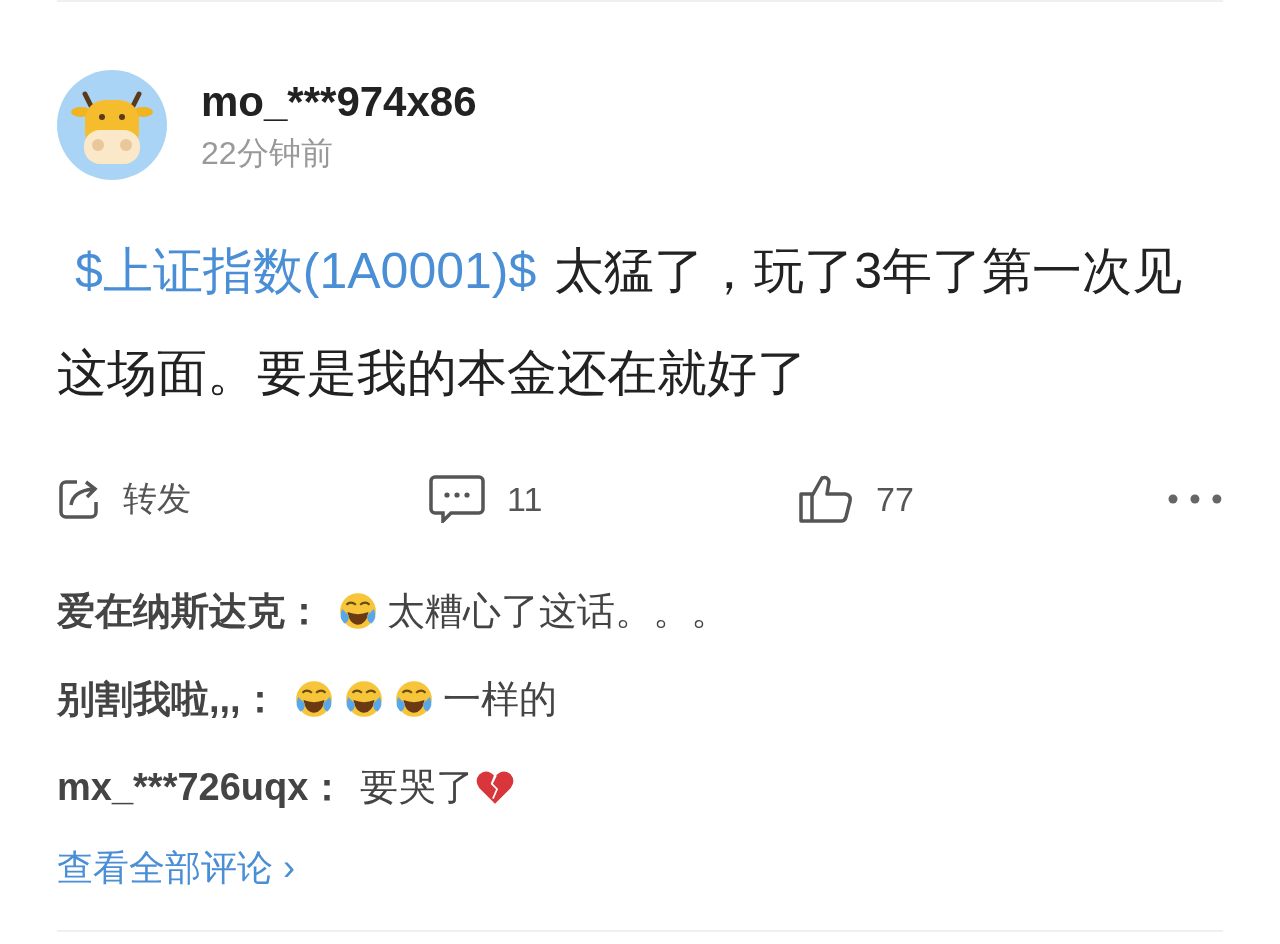  Describe the element at coordinates (1195, 499) in the screenshot. I see `more-icon` at that location.